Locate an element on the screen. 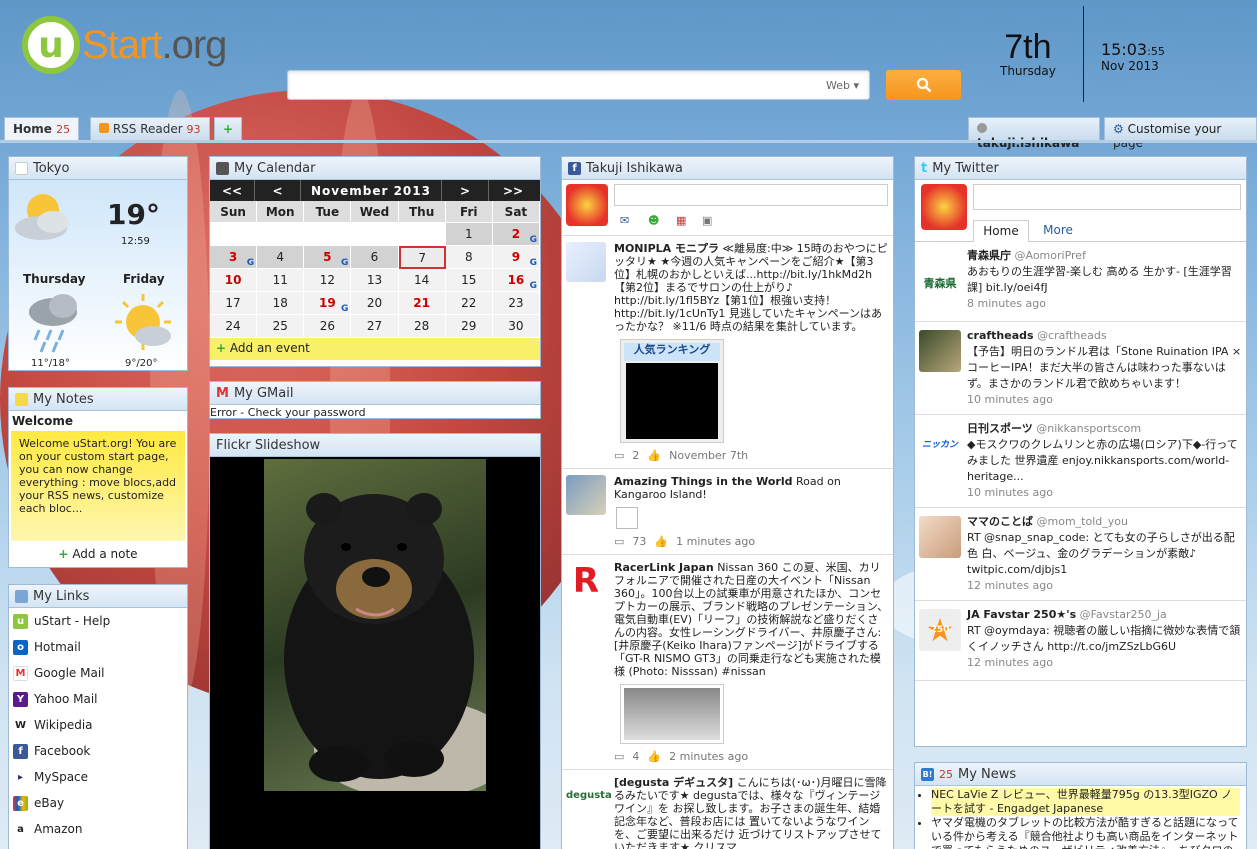  calendar-prev-year-button: << is located at coordinates (232, 190).